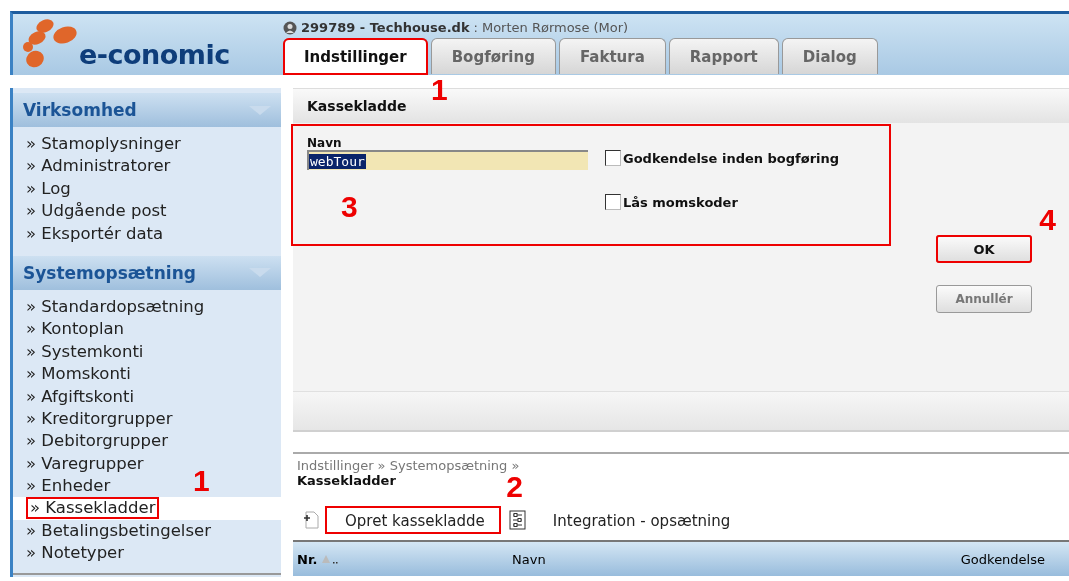 This screenshot has height=581, width=1069. What do you see at coordinates (290, 27) in the screenshot?
I see `user-icon` at bounding box center [290, 27].